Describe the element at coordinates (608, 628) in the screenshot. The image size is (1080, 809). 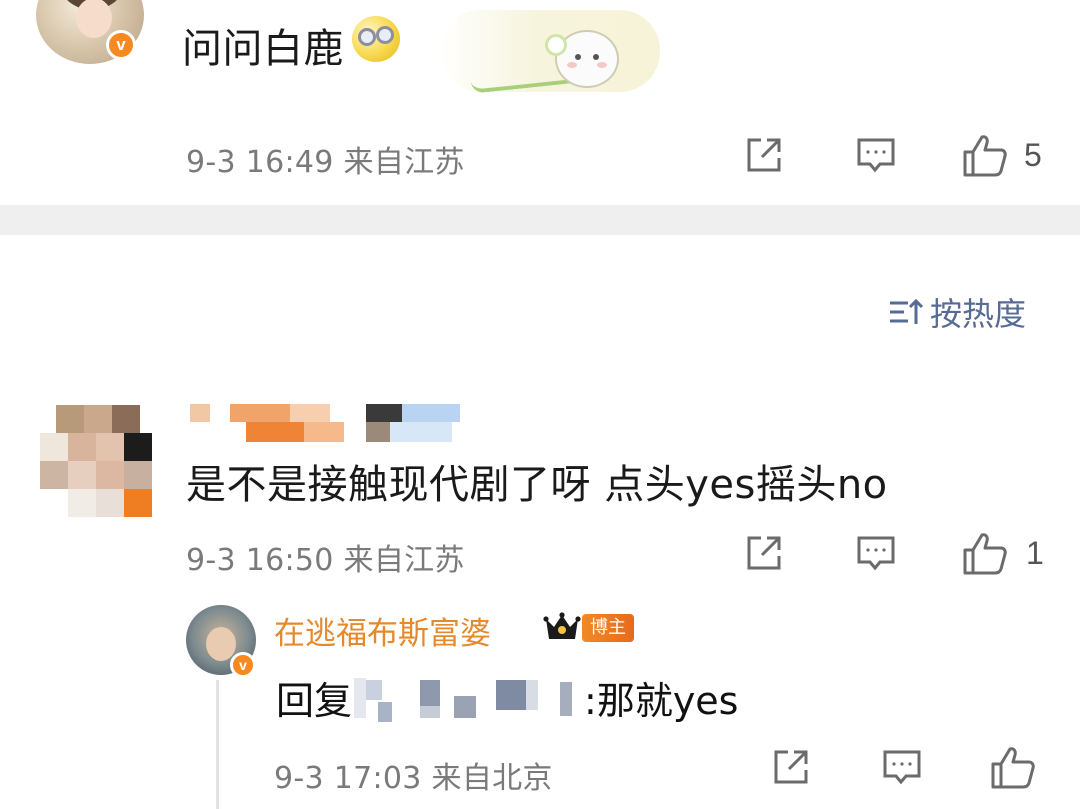
I see `blogger-badge: 博主` at that location.